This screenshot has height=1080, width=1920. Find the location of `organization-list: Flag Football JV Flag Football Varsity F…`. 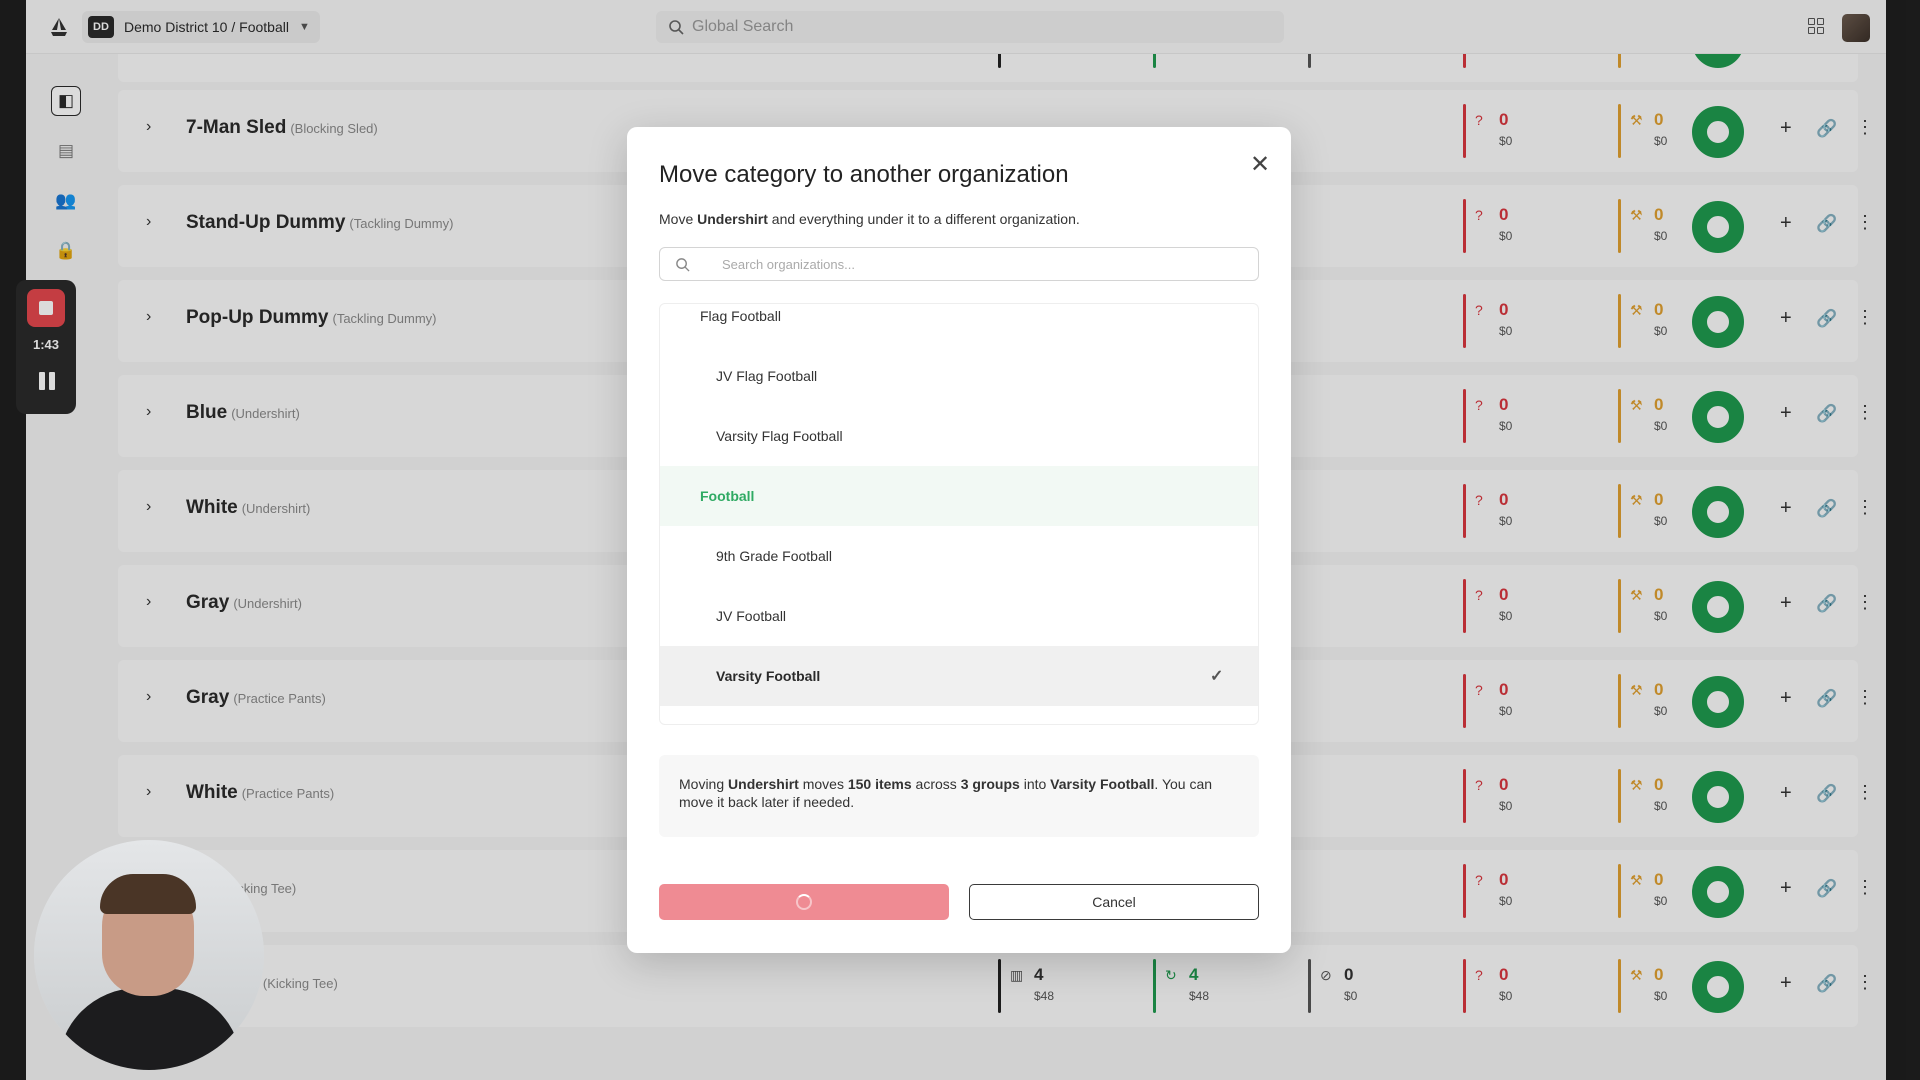

organization-list: Flag Football JV Flag Football Varsity F… is located at coordinates (959, 514).